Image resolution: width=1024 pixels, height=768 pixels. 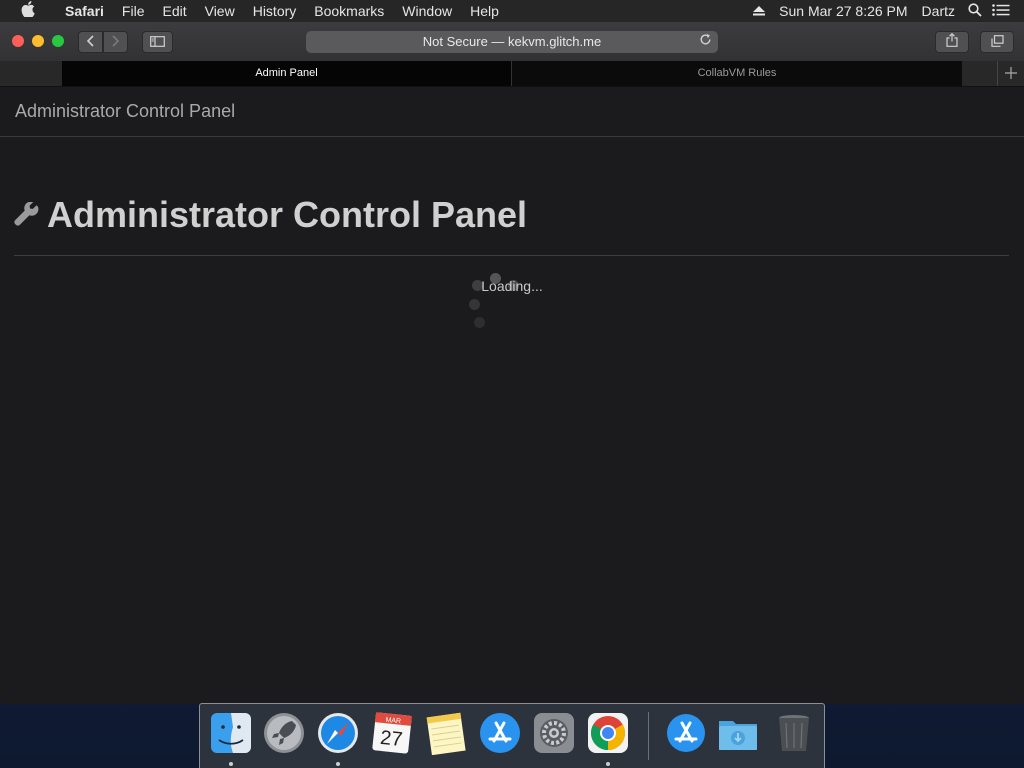 What do you see at coordinates (38, 41) in the screenshot?
I see `minimize-window-button` at bounding box center [38, 41].